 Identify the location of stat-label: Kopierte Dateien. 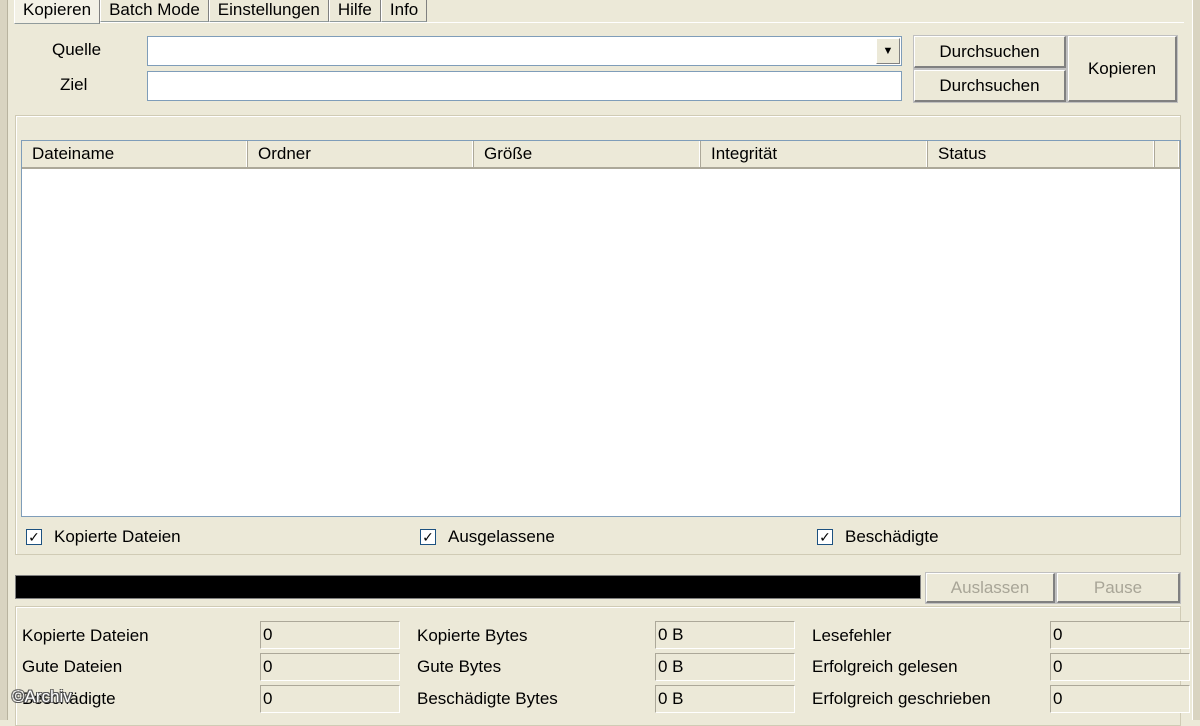
(85, 635).